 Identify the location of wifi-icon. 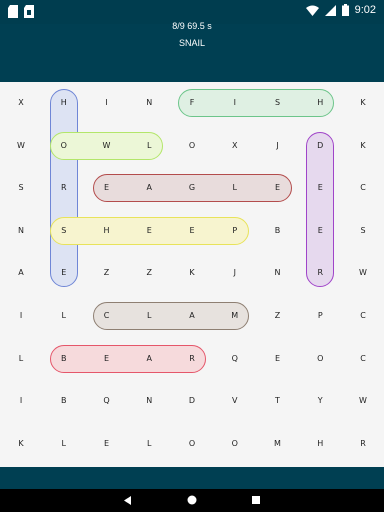
(312, 10).